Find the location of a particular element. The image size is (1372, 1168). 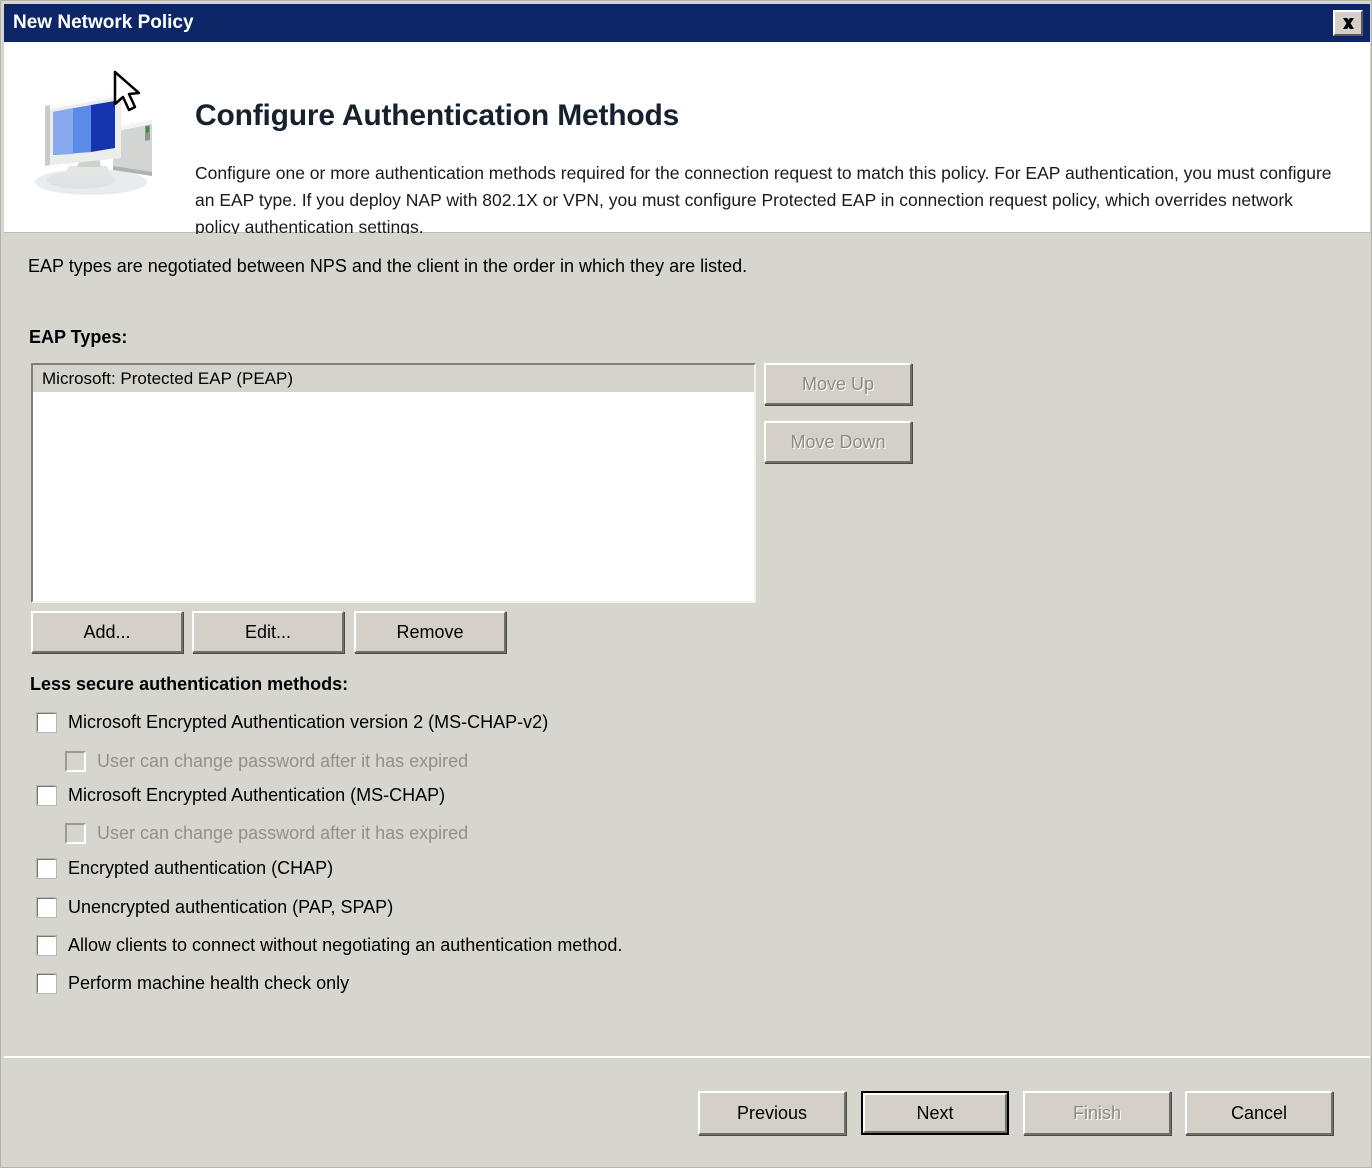

checkbox-machine-health-check: Perform machine health check only is located at coordinates (192, 983).